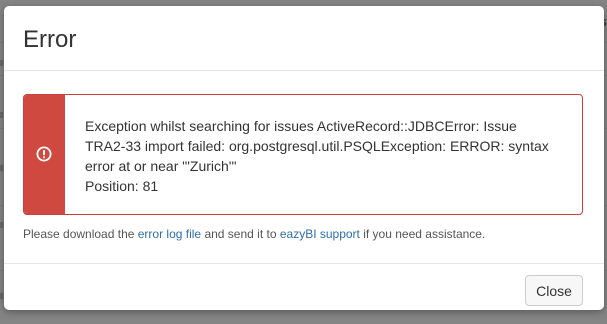  What do you see at coordinates (304, 286) in the screenshot?
I see `dialog-footer: Close` at bounding box center [304, 286].